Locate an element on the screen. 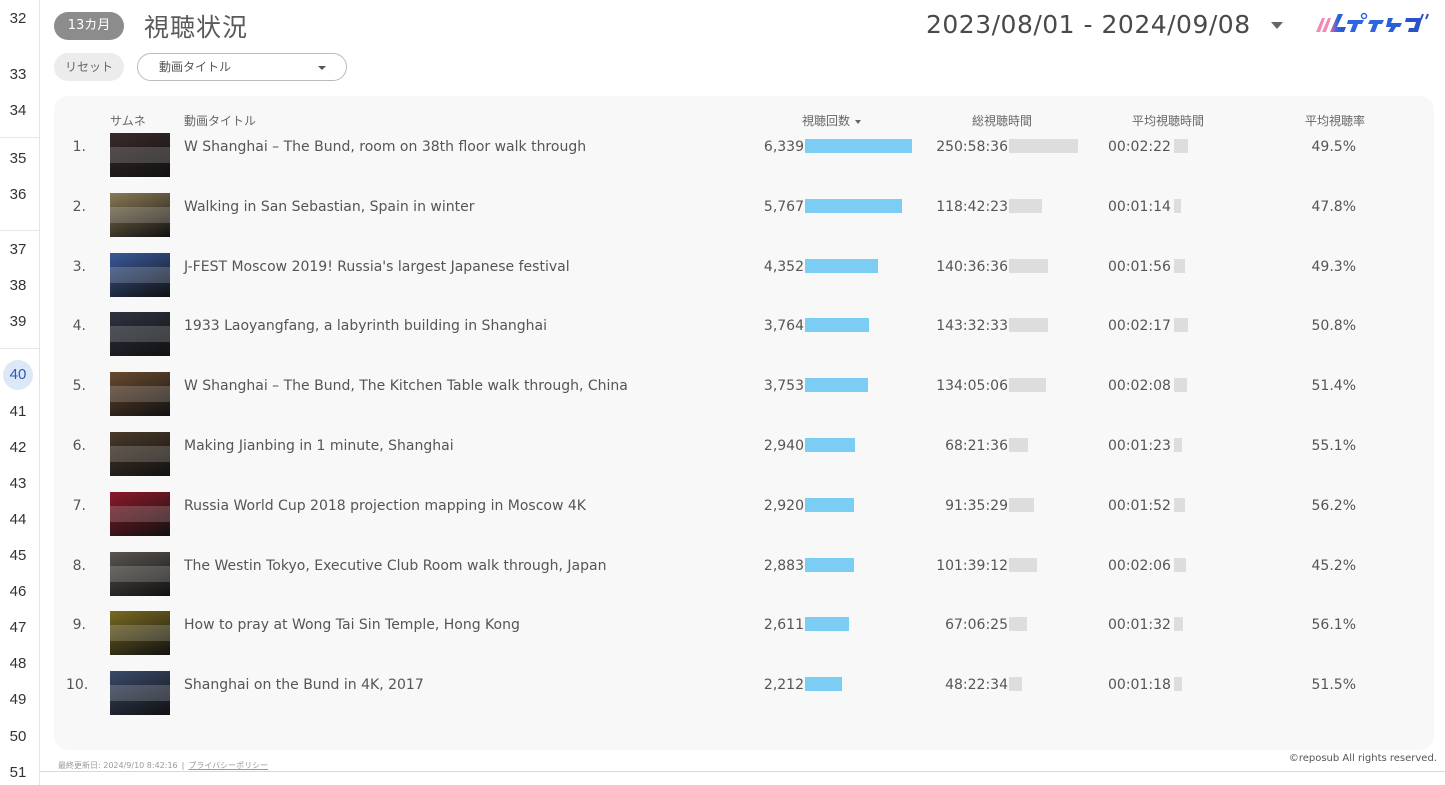 The width and height of the screenshot is (1445, 785). row-index: 2. is located at coordinates (79, 206).